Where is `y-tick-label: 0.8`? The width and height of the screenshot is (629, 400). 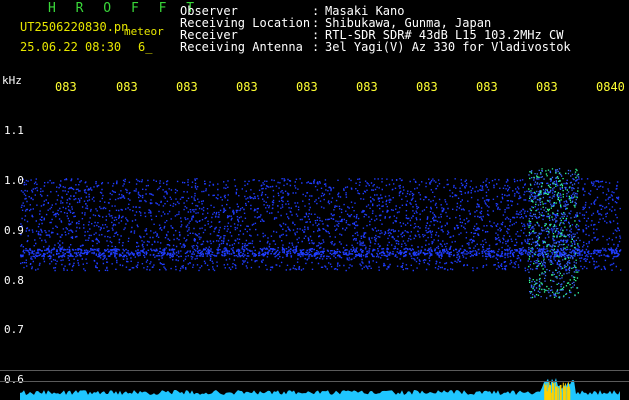
y-tick-label: 0.8 is located at coordinates (14, 280).